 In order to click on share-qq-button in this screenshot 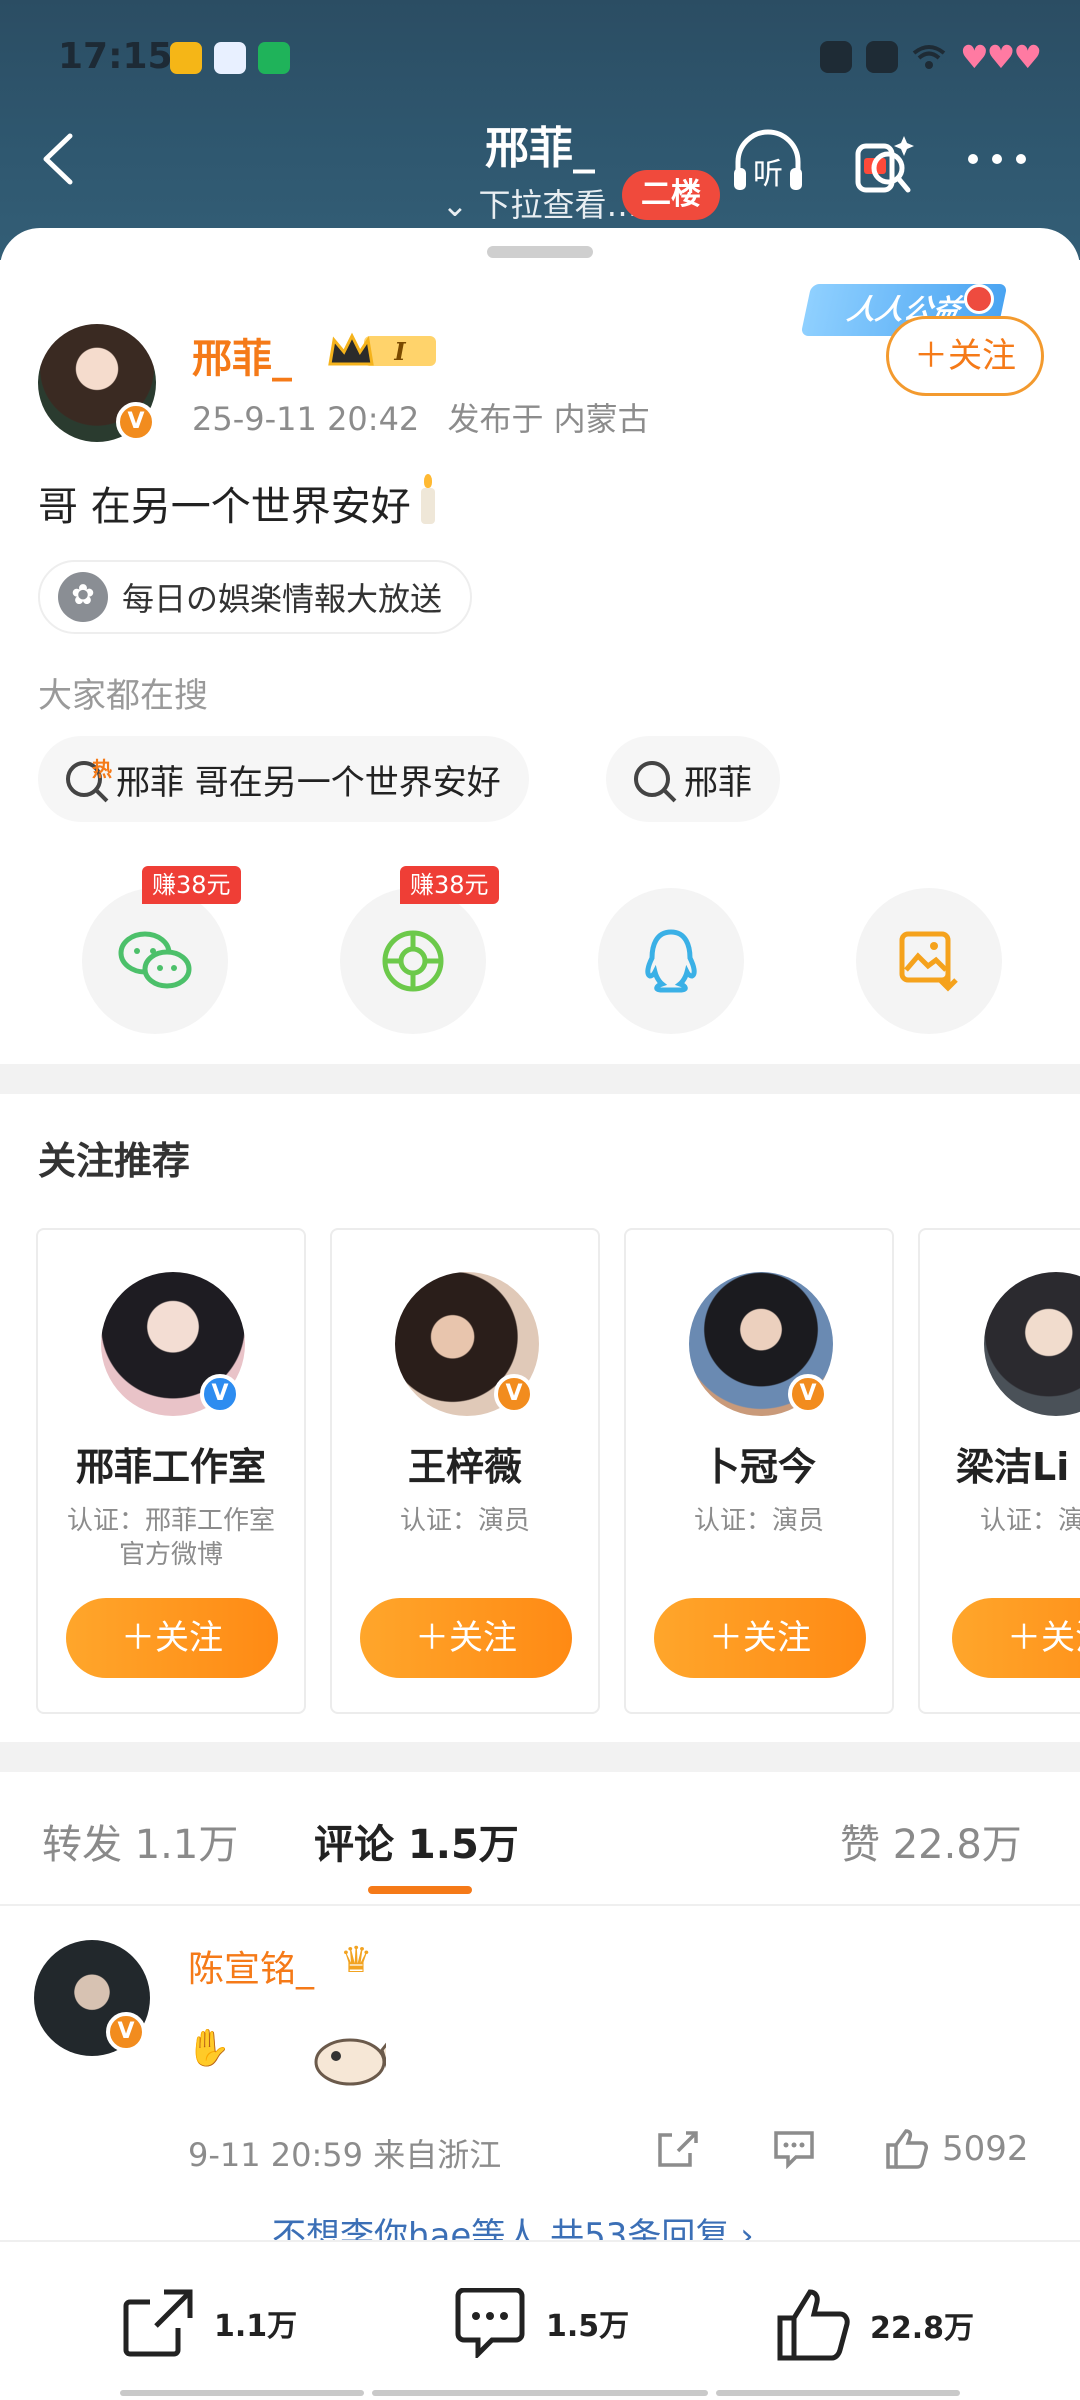, I will do `click(671, 961)`.